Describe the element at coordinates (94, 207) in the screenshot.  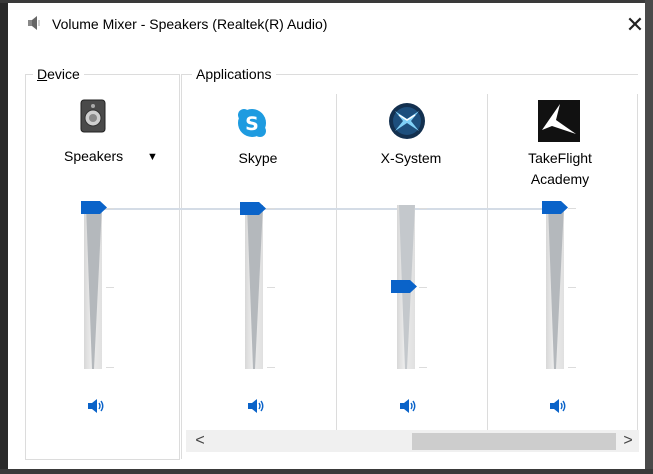
I see `device-volume-thumb` at that location.